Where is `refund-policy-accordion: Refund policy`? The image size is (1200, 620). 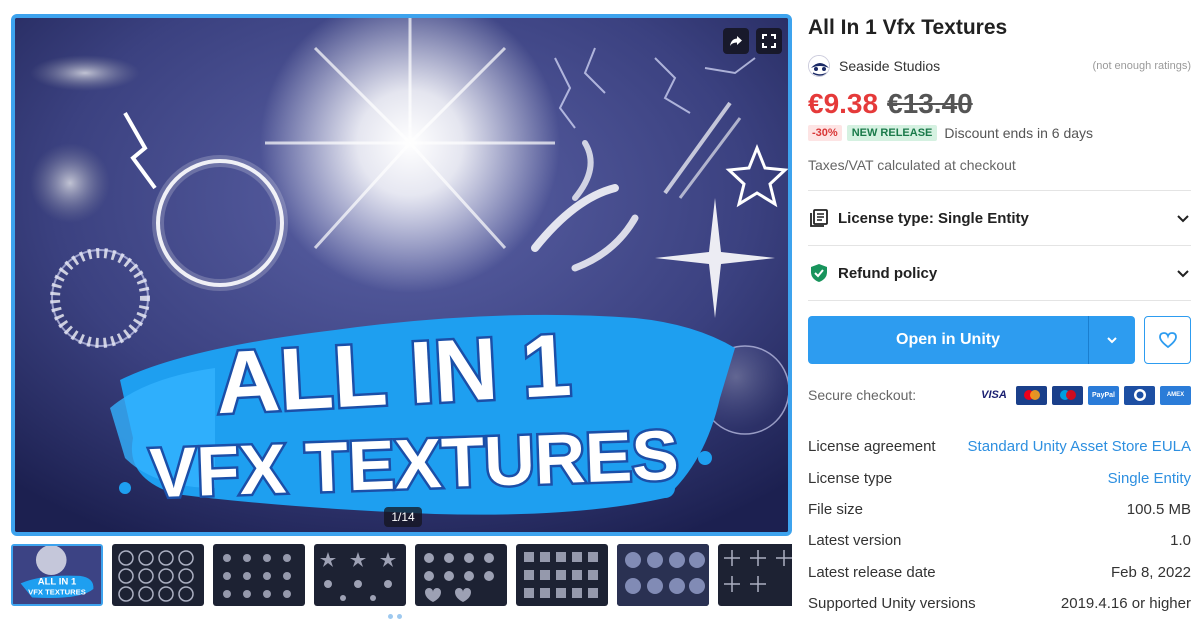
refund-policy-accordion: Refund policy is located at coordinates (999, 273).